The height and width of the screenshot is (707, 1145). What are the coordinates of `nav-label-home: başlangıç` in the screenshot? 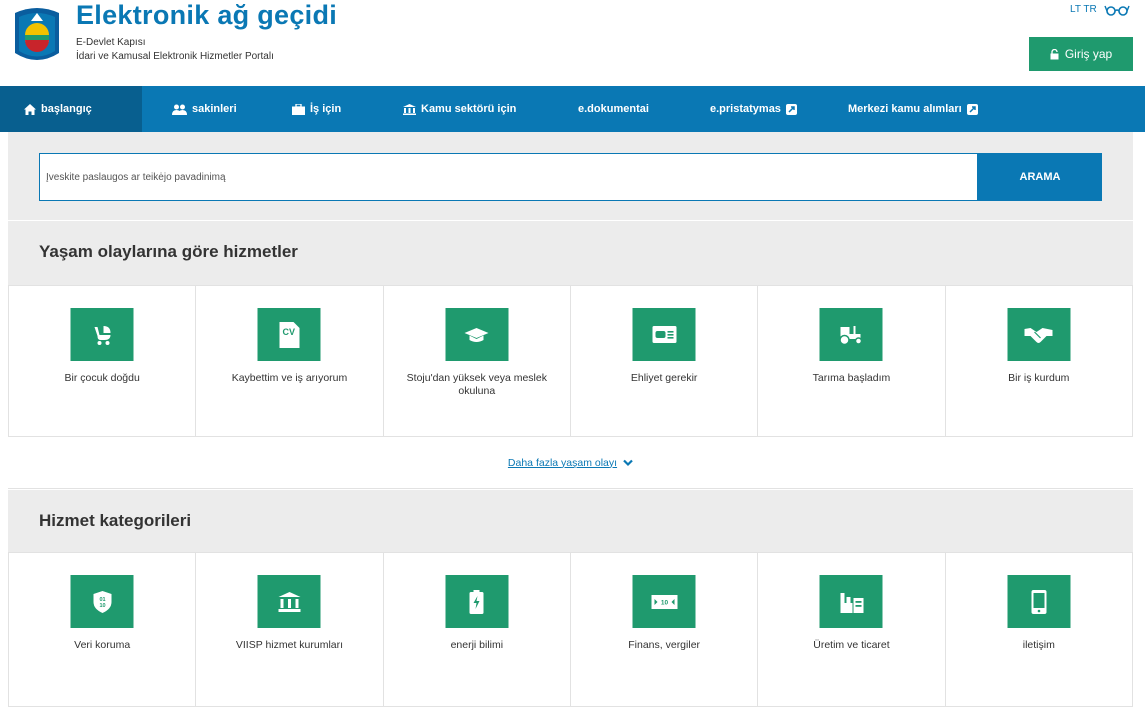 It's located at (66, 109).